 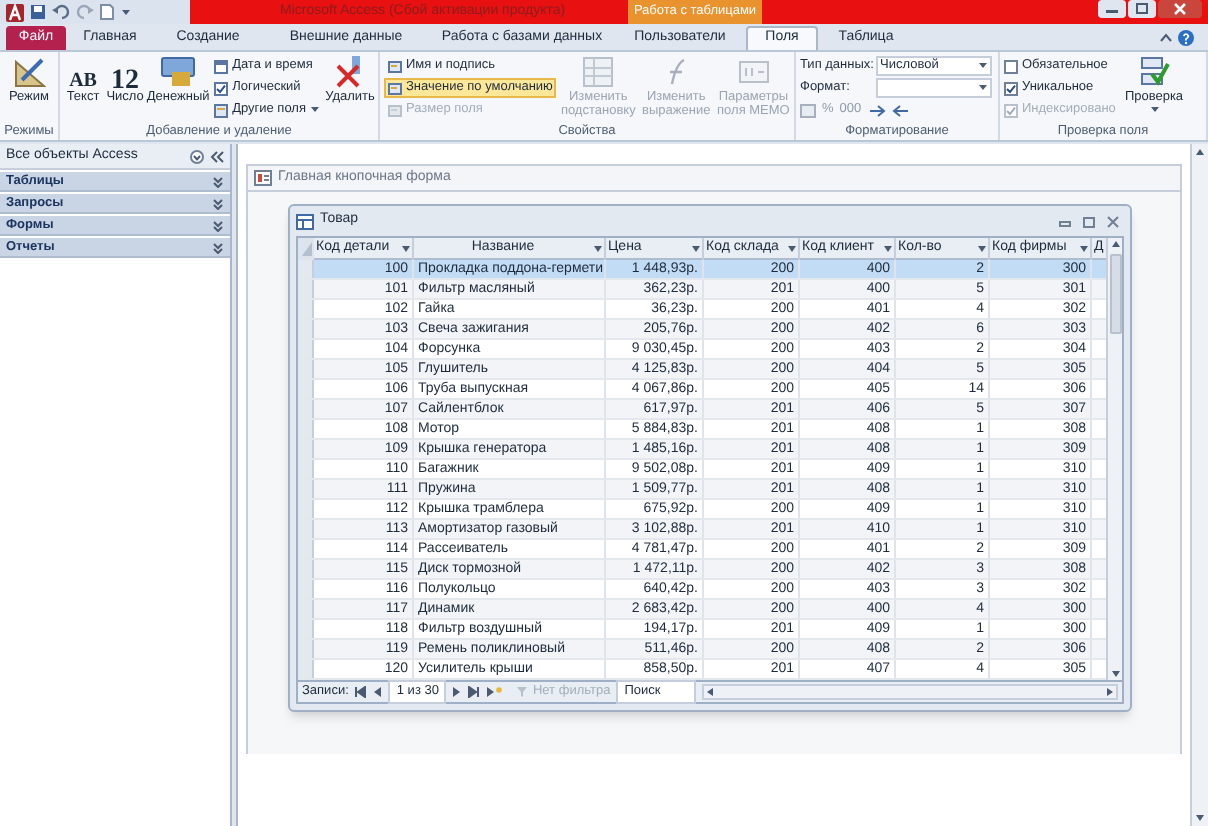 What do you see at coordinates (1142, 9) in the screenshot?
I see `maximize-icon` at bounding box center [1142, 9].